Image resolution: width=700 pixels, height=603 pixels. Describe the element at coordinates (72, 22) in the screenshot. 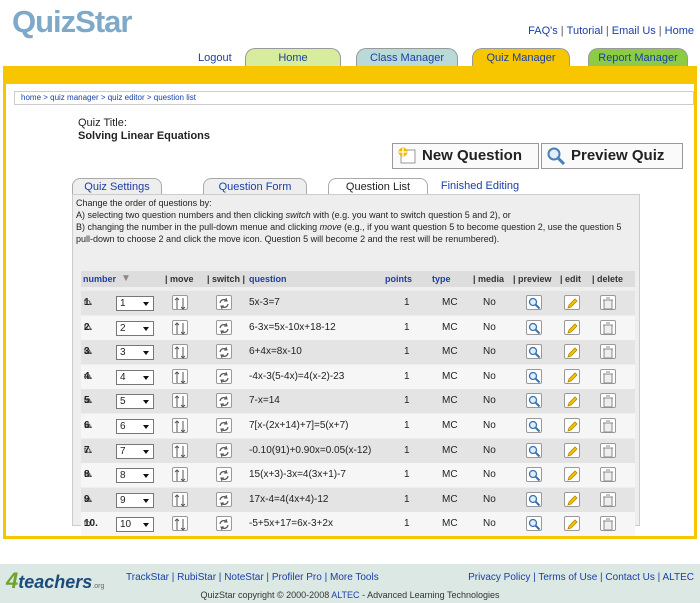

I see `quizstar-logo: QuizStar` at that location.